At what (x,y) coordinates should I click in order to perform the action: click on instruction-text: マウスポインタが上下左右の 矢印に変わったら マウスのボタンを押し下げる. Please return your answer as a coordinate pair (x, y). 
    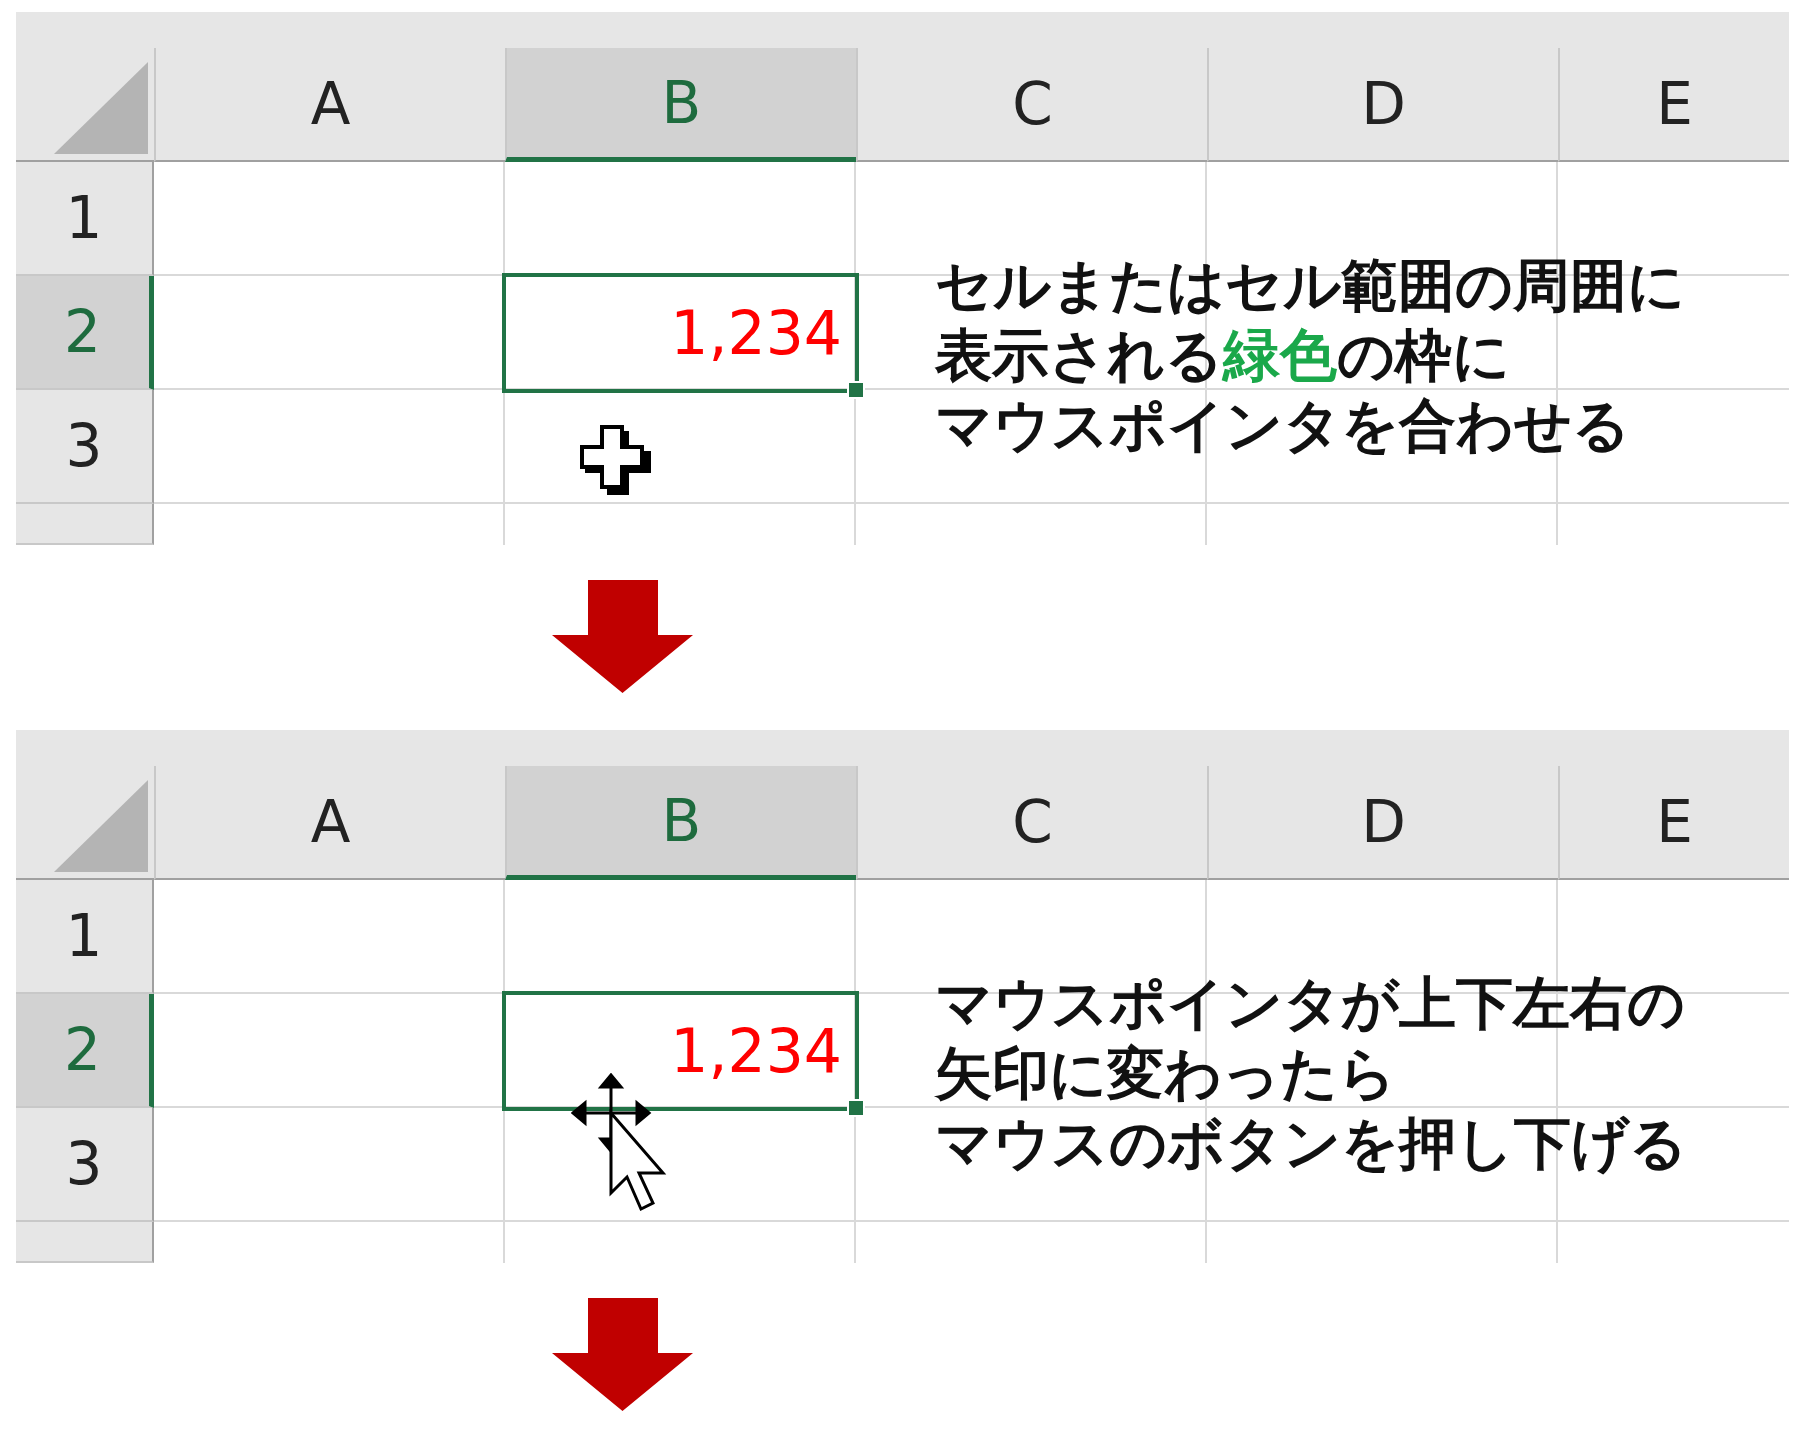
    Looking at the image, I should click on (1311, 1073).